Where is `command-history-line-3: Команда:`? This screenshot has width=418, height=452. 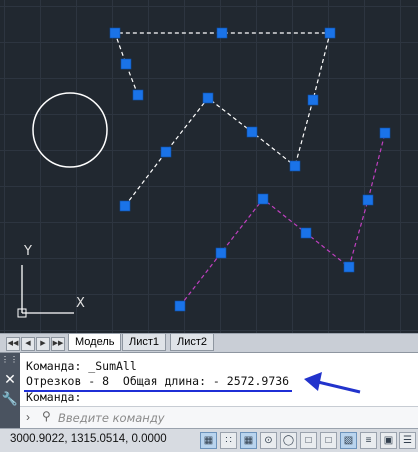 command-history-line-3: Команда: is located at coordinates (54, 397).